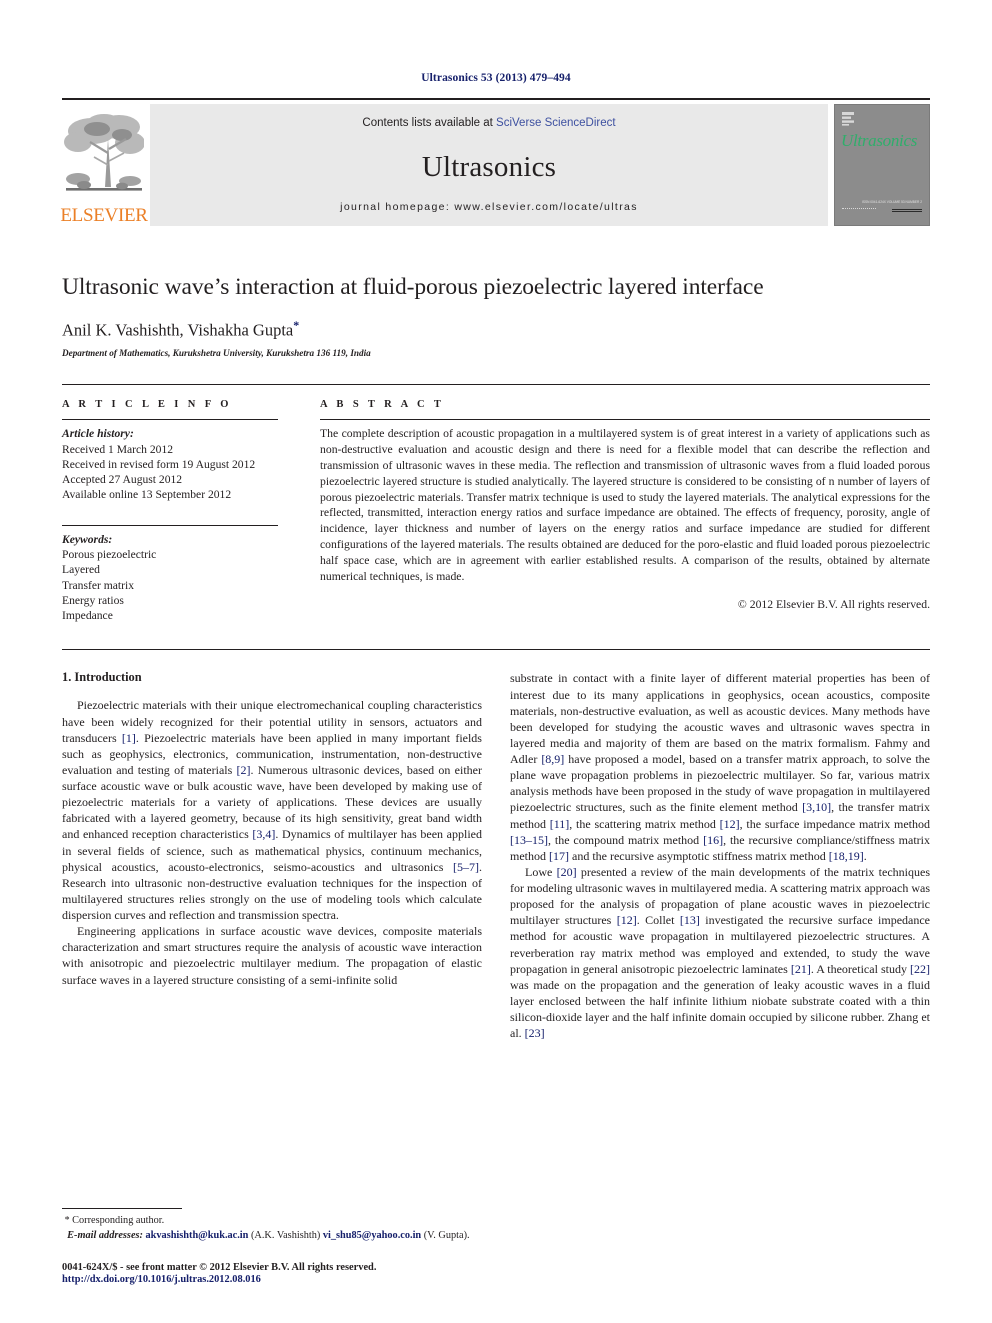  Describe the element at coordinates (170, 525) in the screenshot. I see `keywords-rule` at that location.